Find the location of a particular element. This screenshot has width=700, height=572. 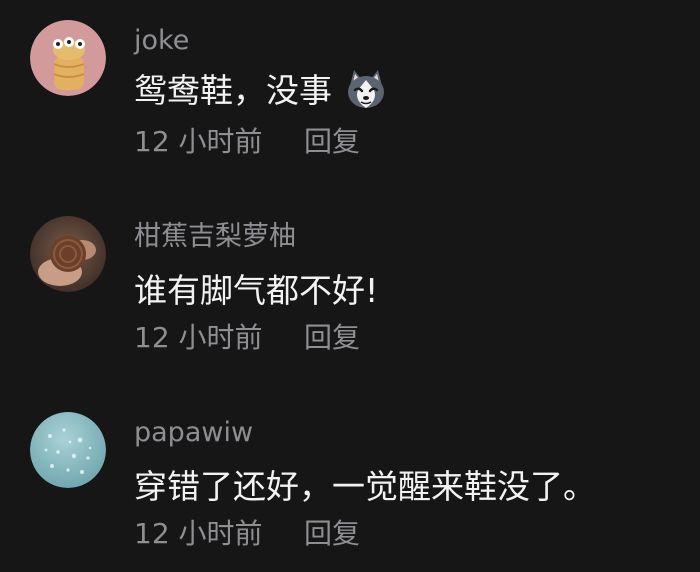

comment-text: 鸳鸯鞋，没事 is located at coordinates (261, 90).